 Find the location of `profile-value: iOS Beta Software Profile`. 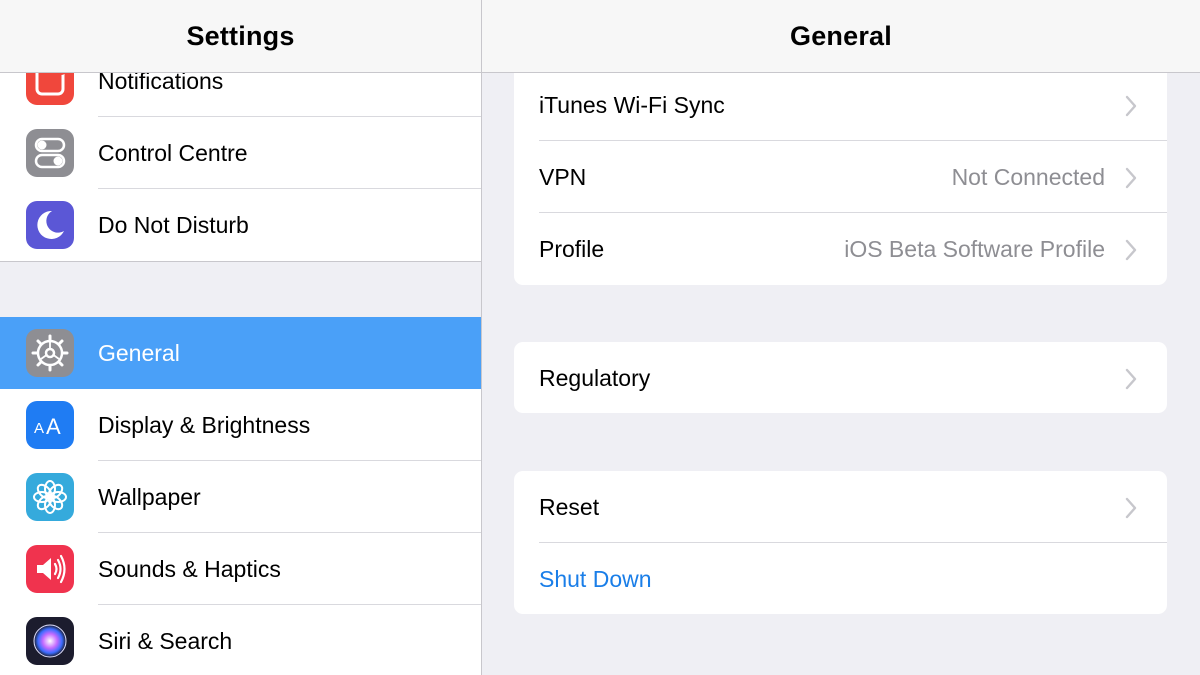

profile-value: iOS Beta Software Profile is located at coordinates (974, 249).